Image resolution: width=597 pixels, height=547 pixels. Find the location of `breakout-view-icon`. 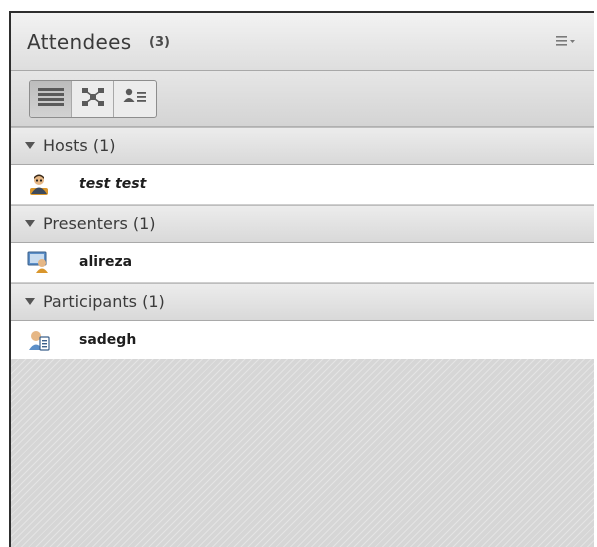

breakout-view-icon is located at coordinates (93, 99).